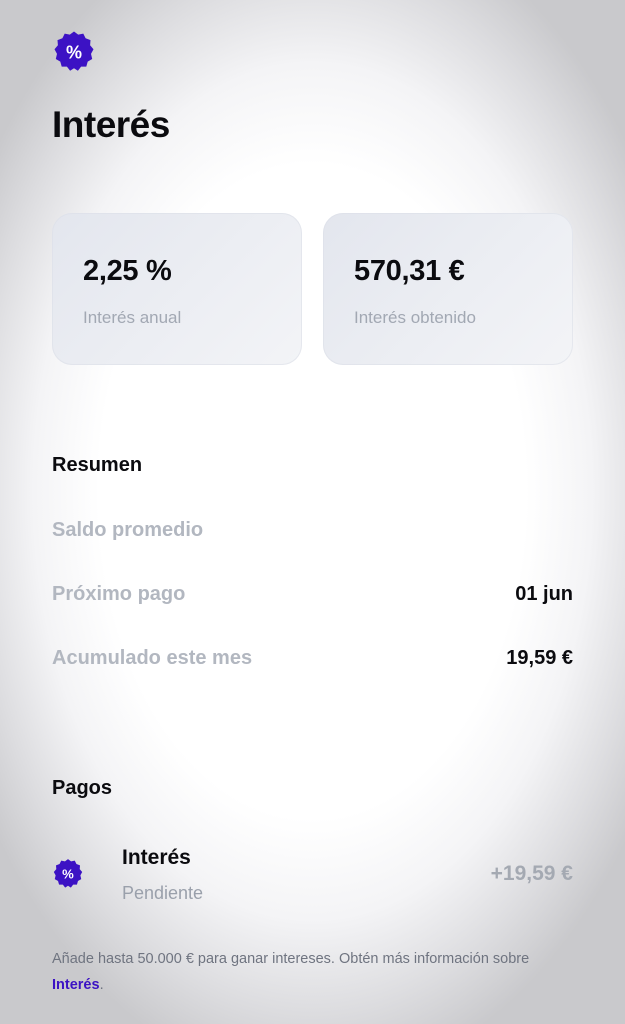 The width and height of the screenshot is (625, 1024). Describe the element at coordinates (539, 657) in the screenshot. I see `summary-row-value: 19,59 €` at that location.